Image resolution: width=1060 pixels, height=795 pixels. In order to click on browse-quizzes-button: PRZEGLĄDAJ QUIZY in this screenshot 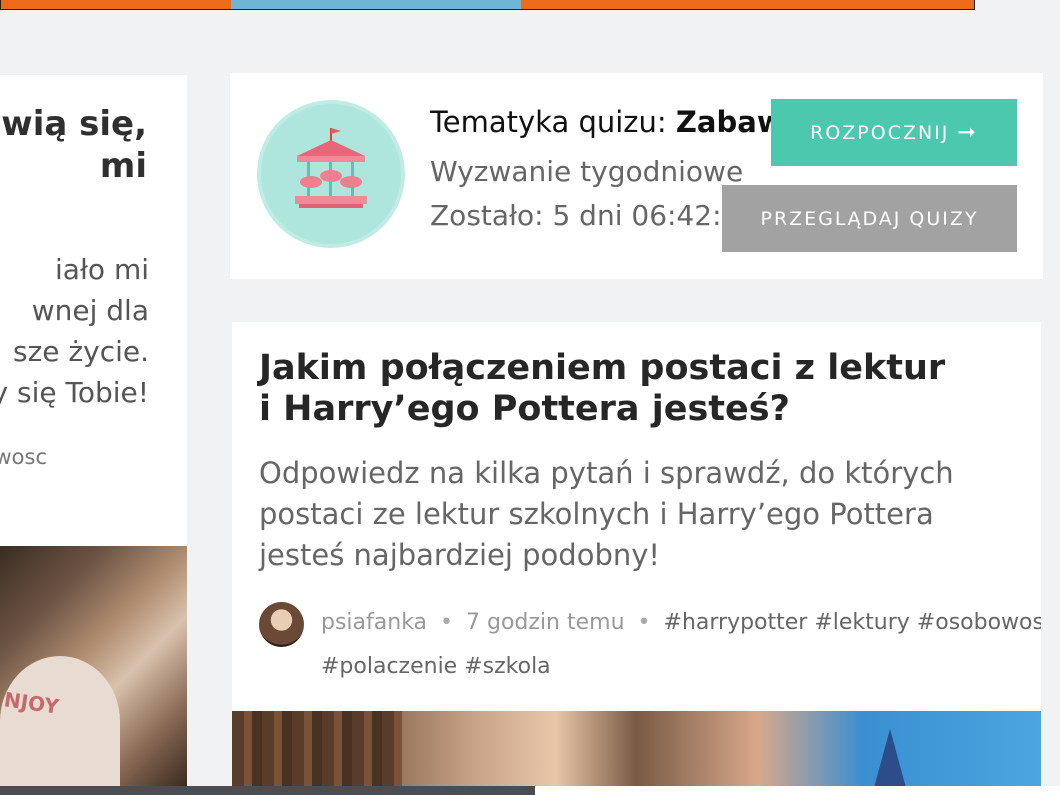, I will do `click(869, 218)`.